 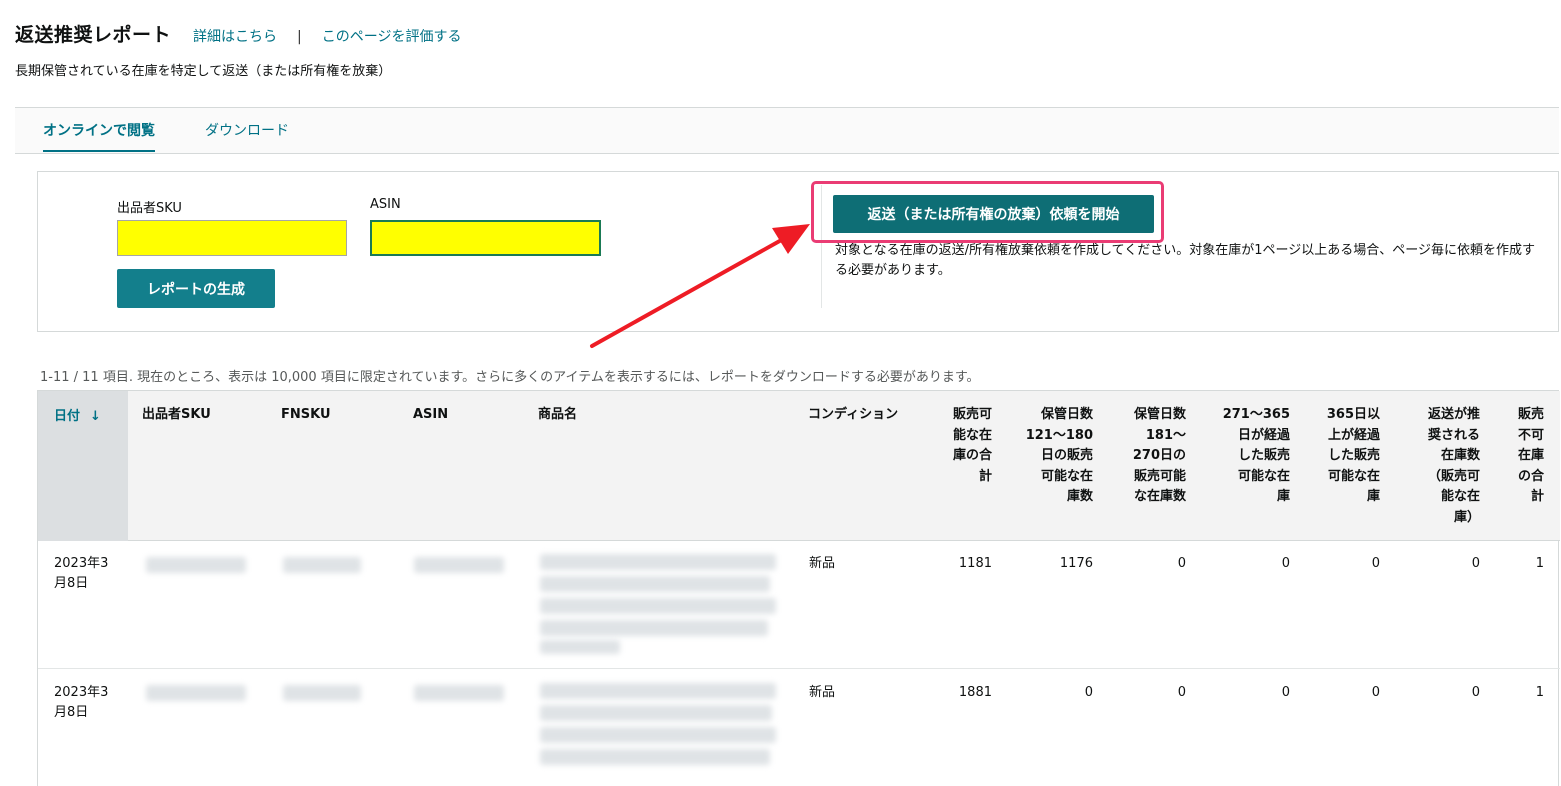 I want to click on tab-view-online: オンラインで閲覧, so click(x=99, y=136).